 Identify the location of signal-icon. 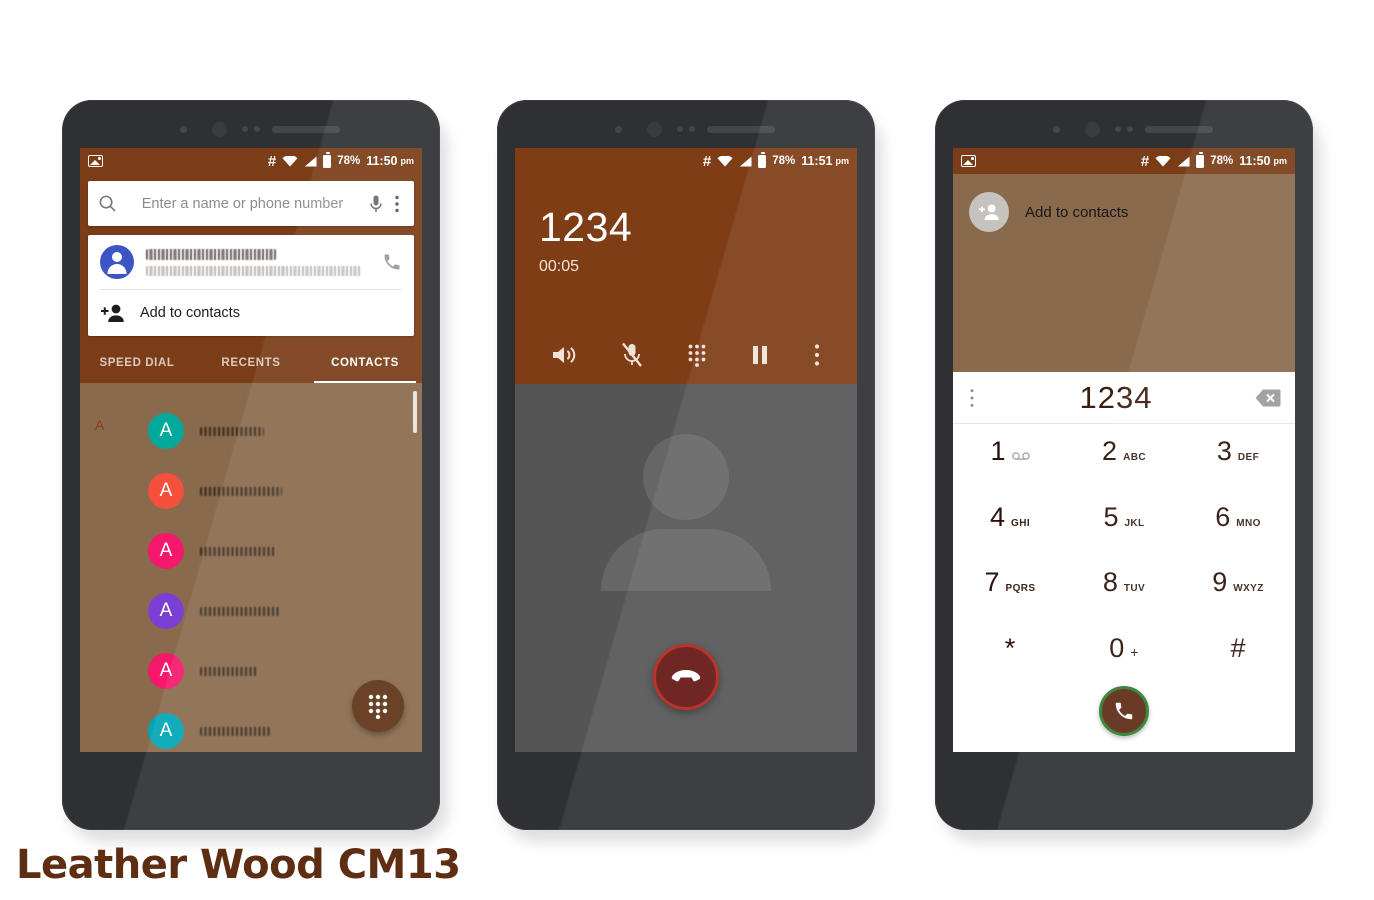
(1183, 161).